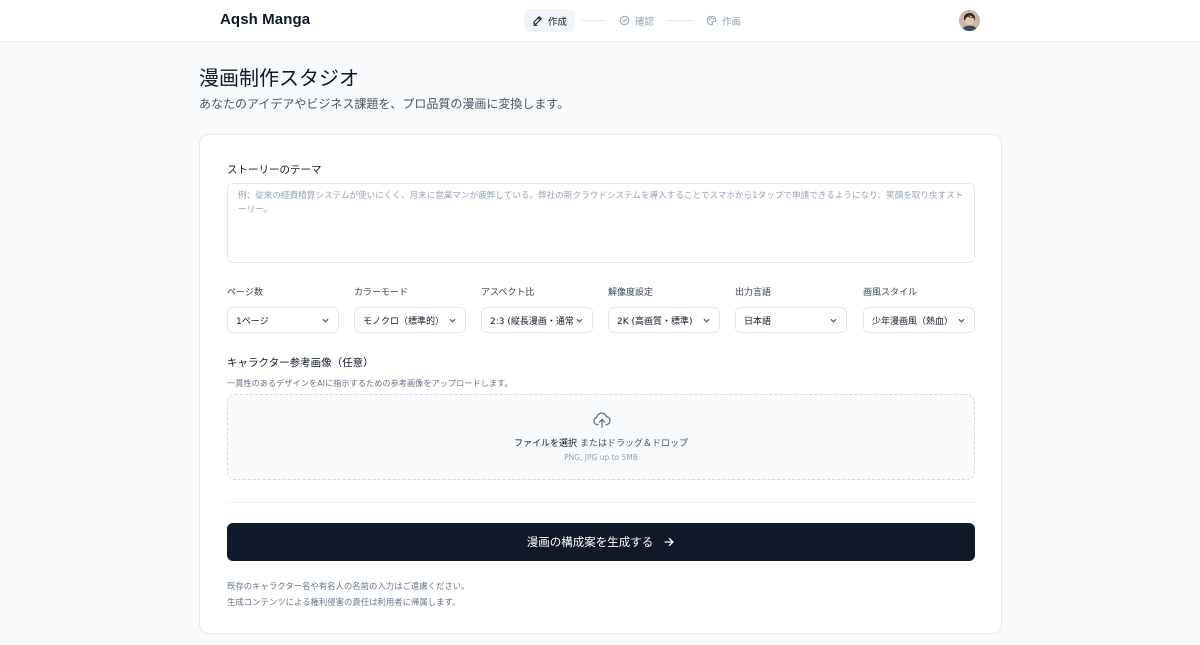 The width and height of the screenshot is (1200, 645). I want to click on page-title: 漫画制作スタジオ, so click(279, 78).